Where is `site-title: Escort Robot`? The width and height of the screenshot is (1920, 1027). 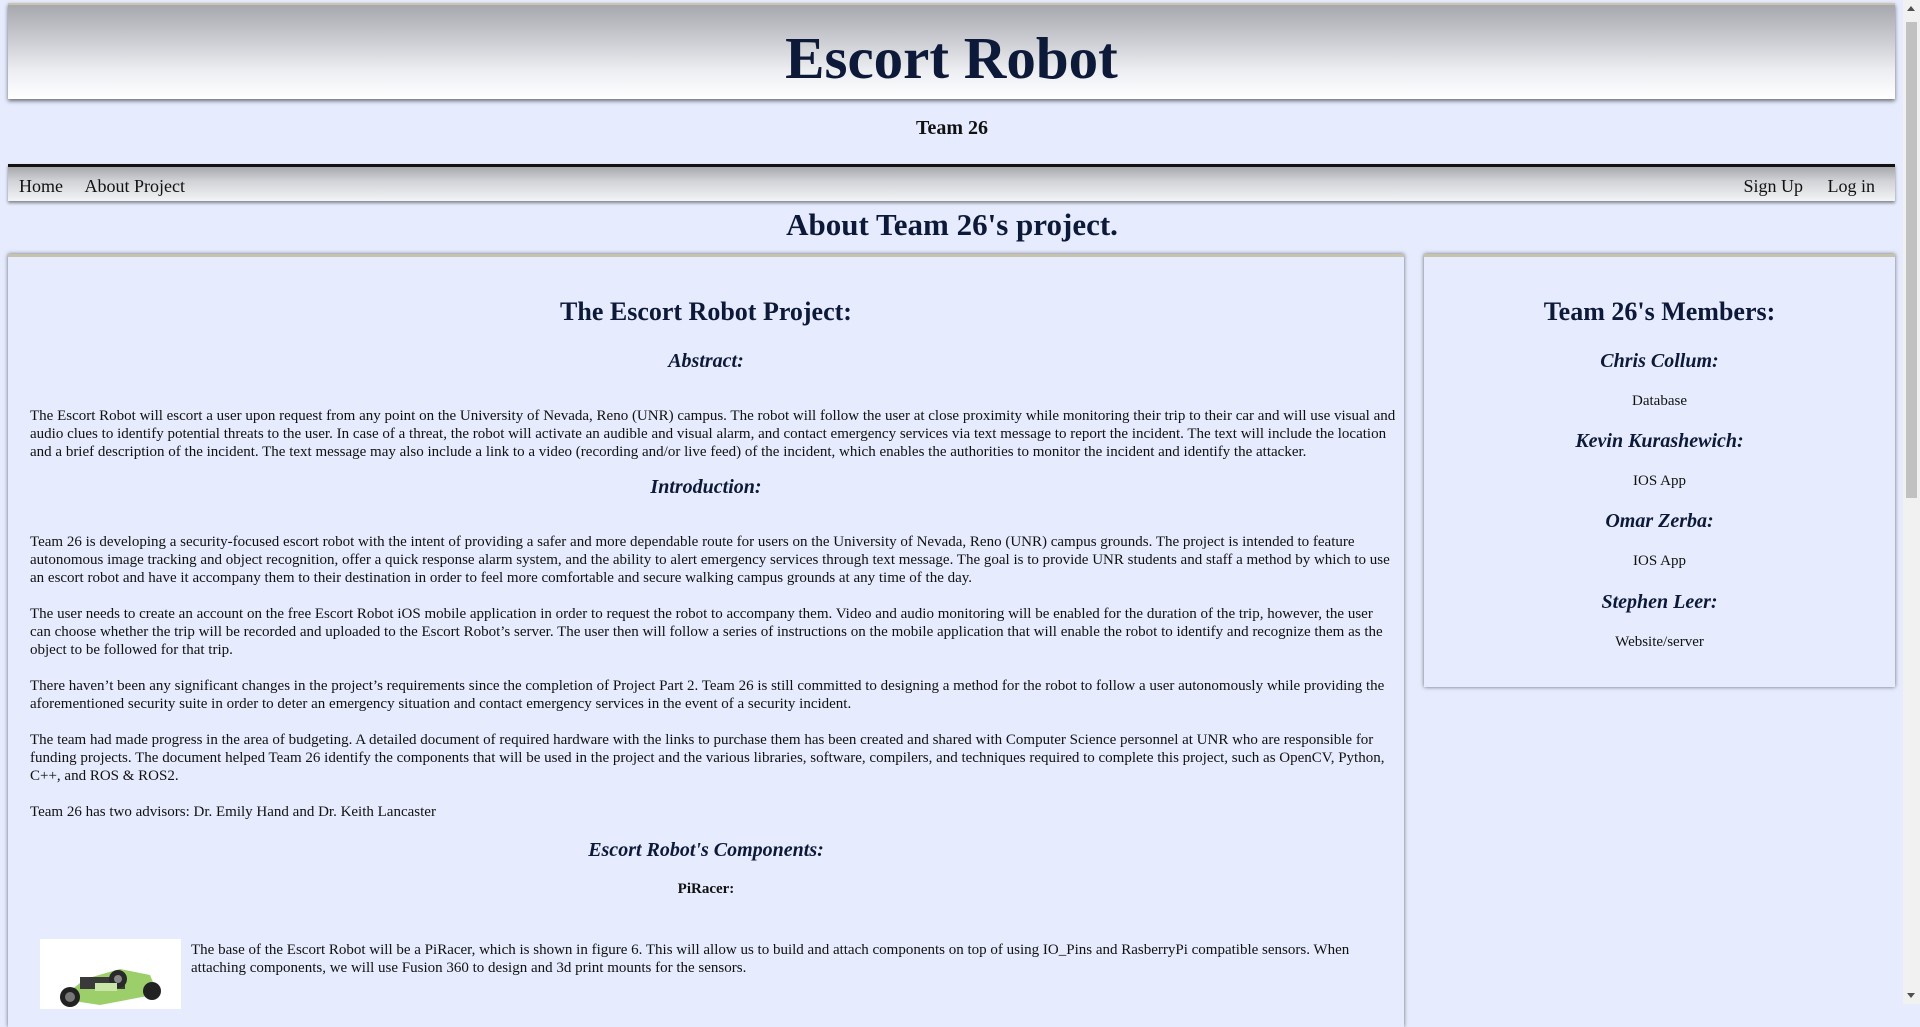
site-title: Escort Robot is located at coordinates (951, 58).